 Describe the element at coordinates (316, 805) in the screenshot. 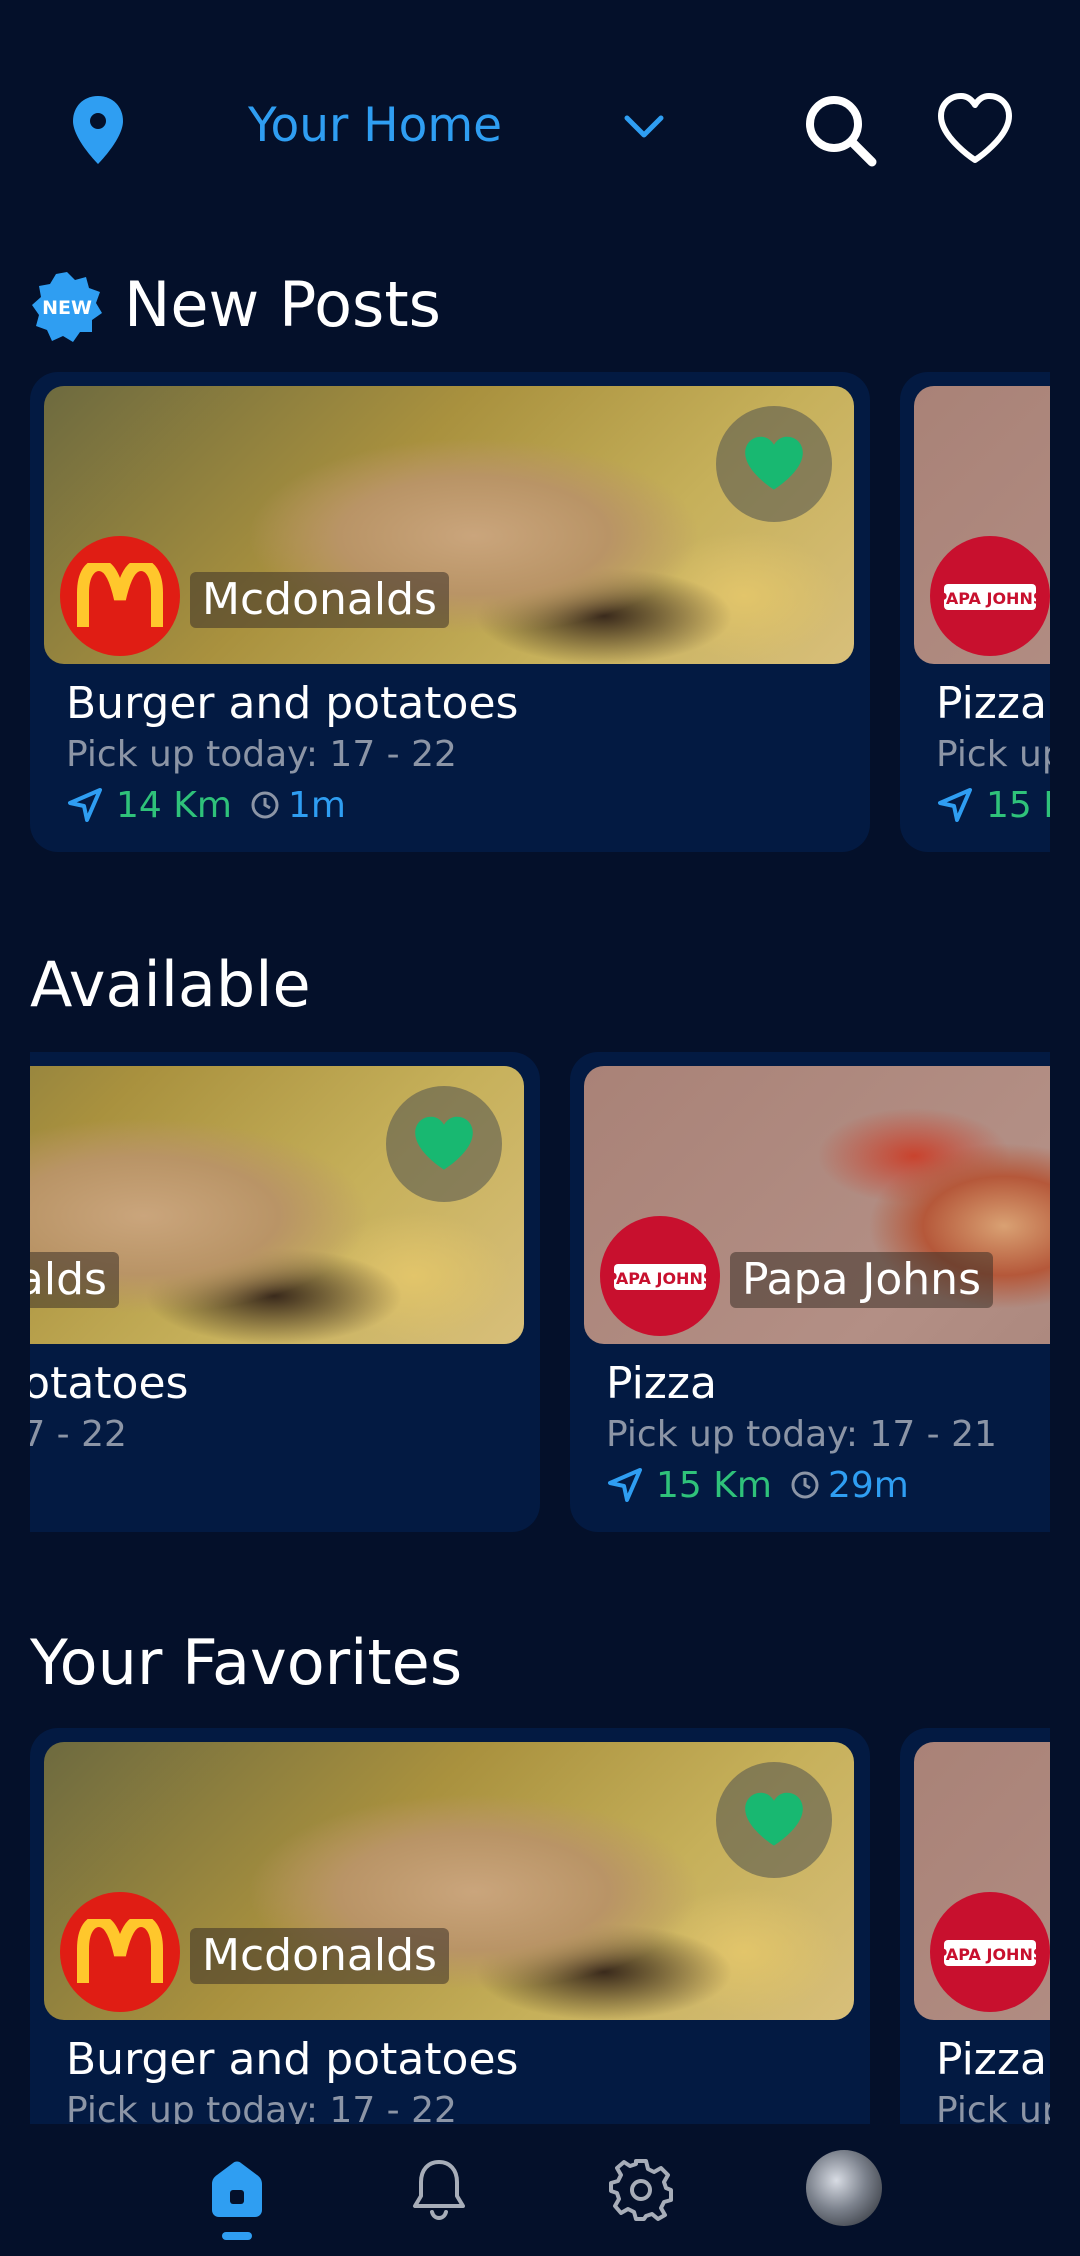

I see `posted-time: 1m` at that location.